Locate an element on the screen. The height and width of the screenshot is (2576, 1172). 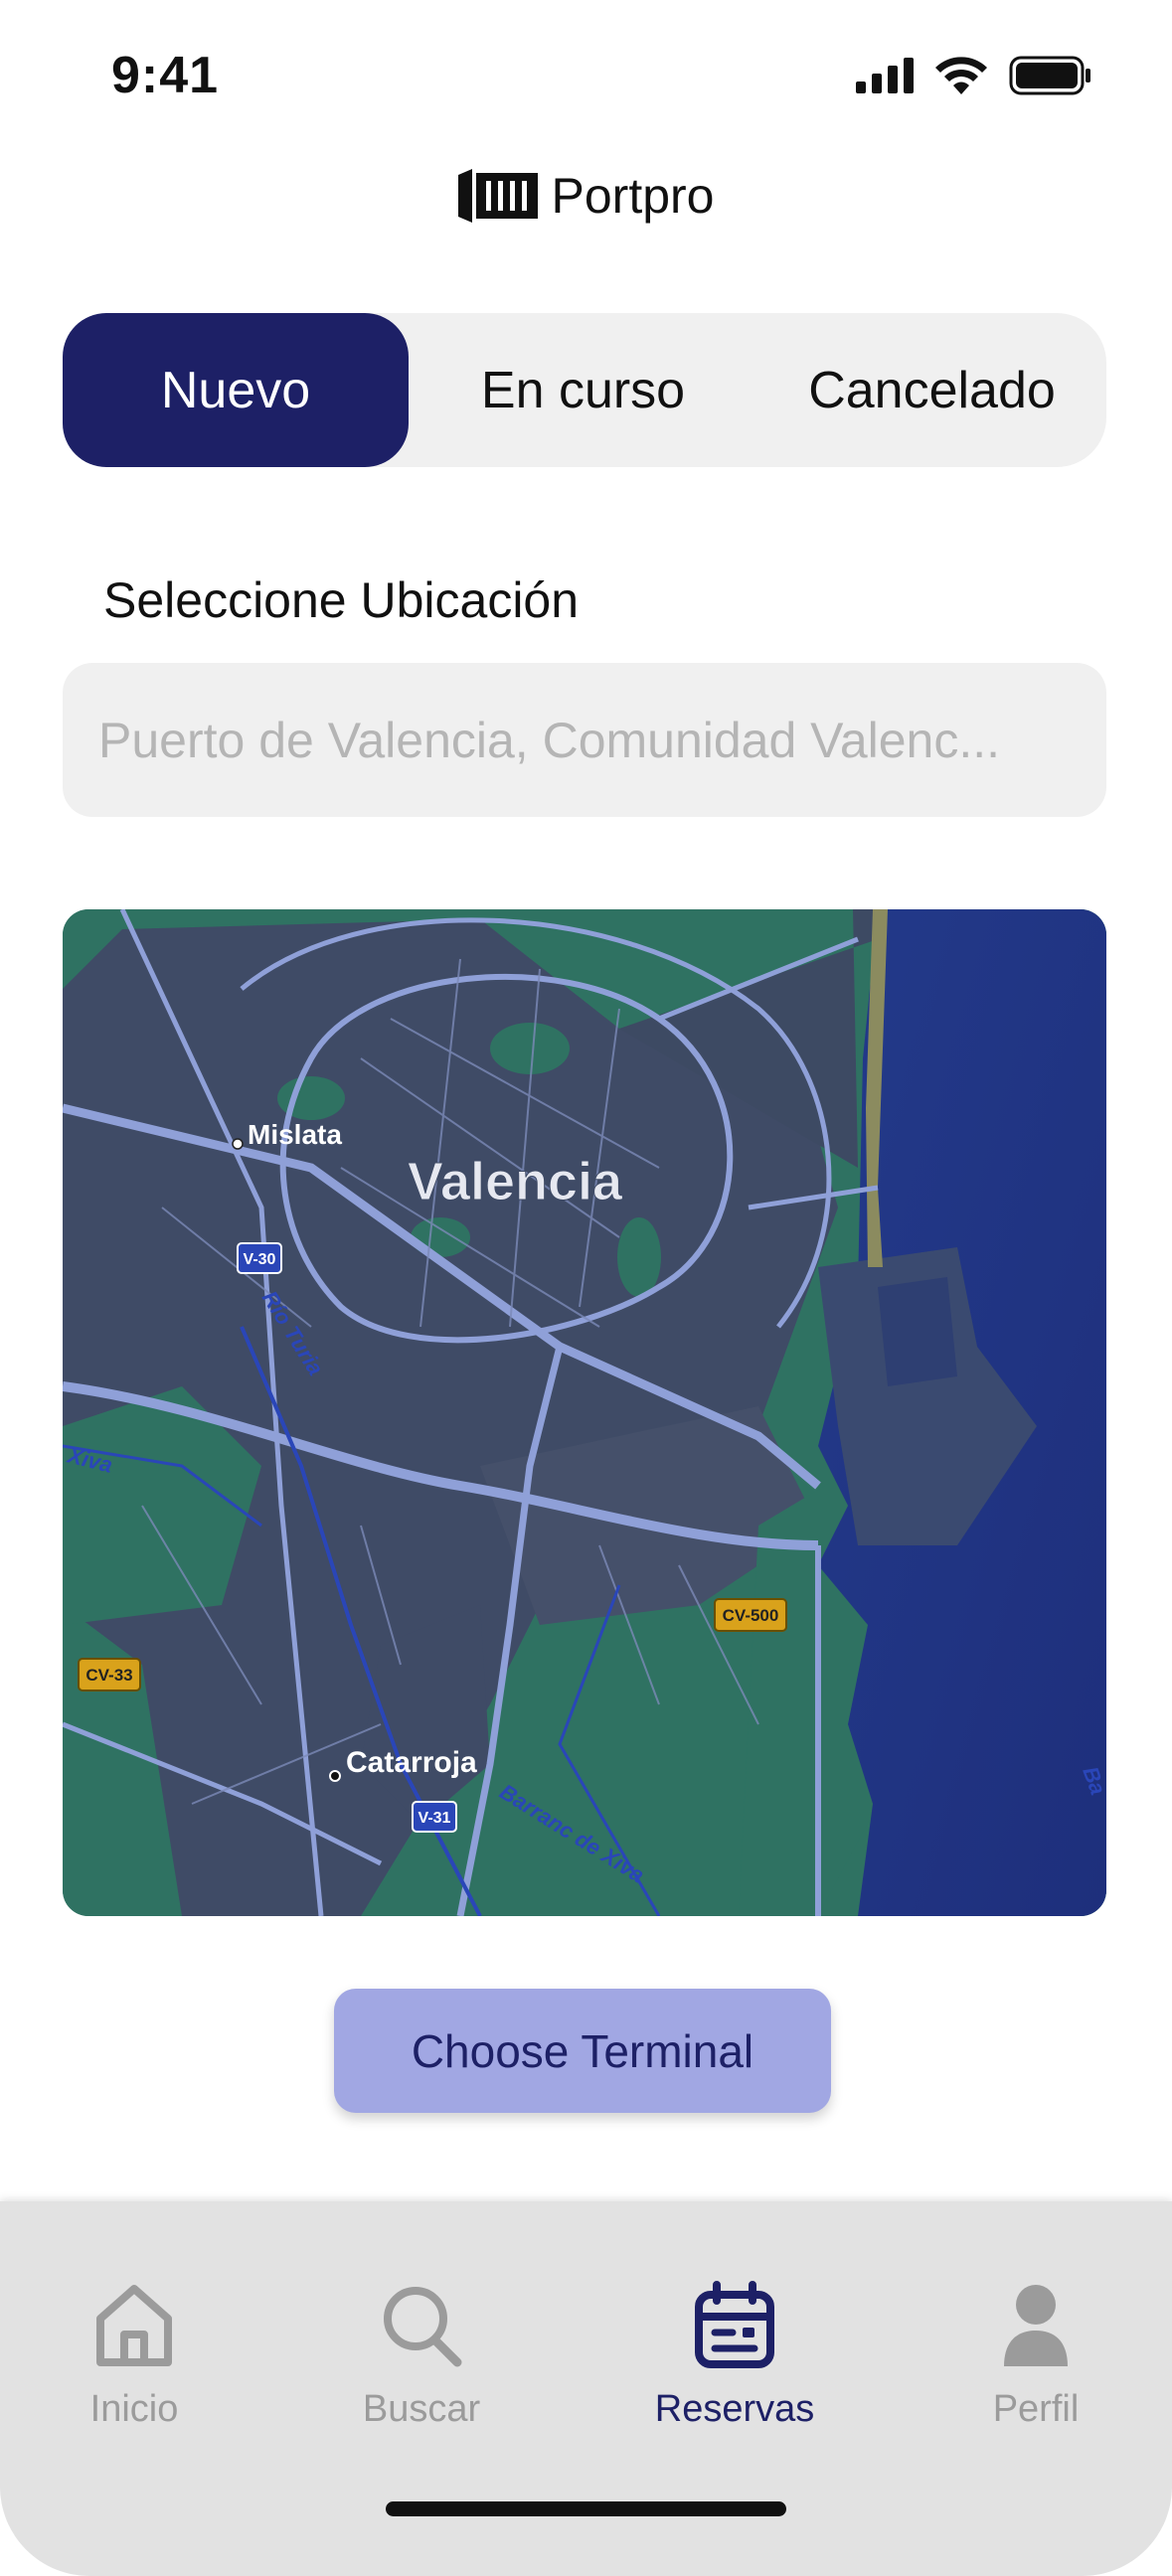
tab-en-curso: En curso is located at coordinates (583, 390).